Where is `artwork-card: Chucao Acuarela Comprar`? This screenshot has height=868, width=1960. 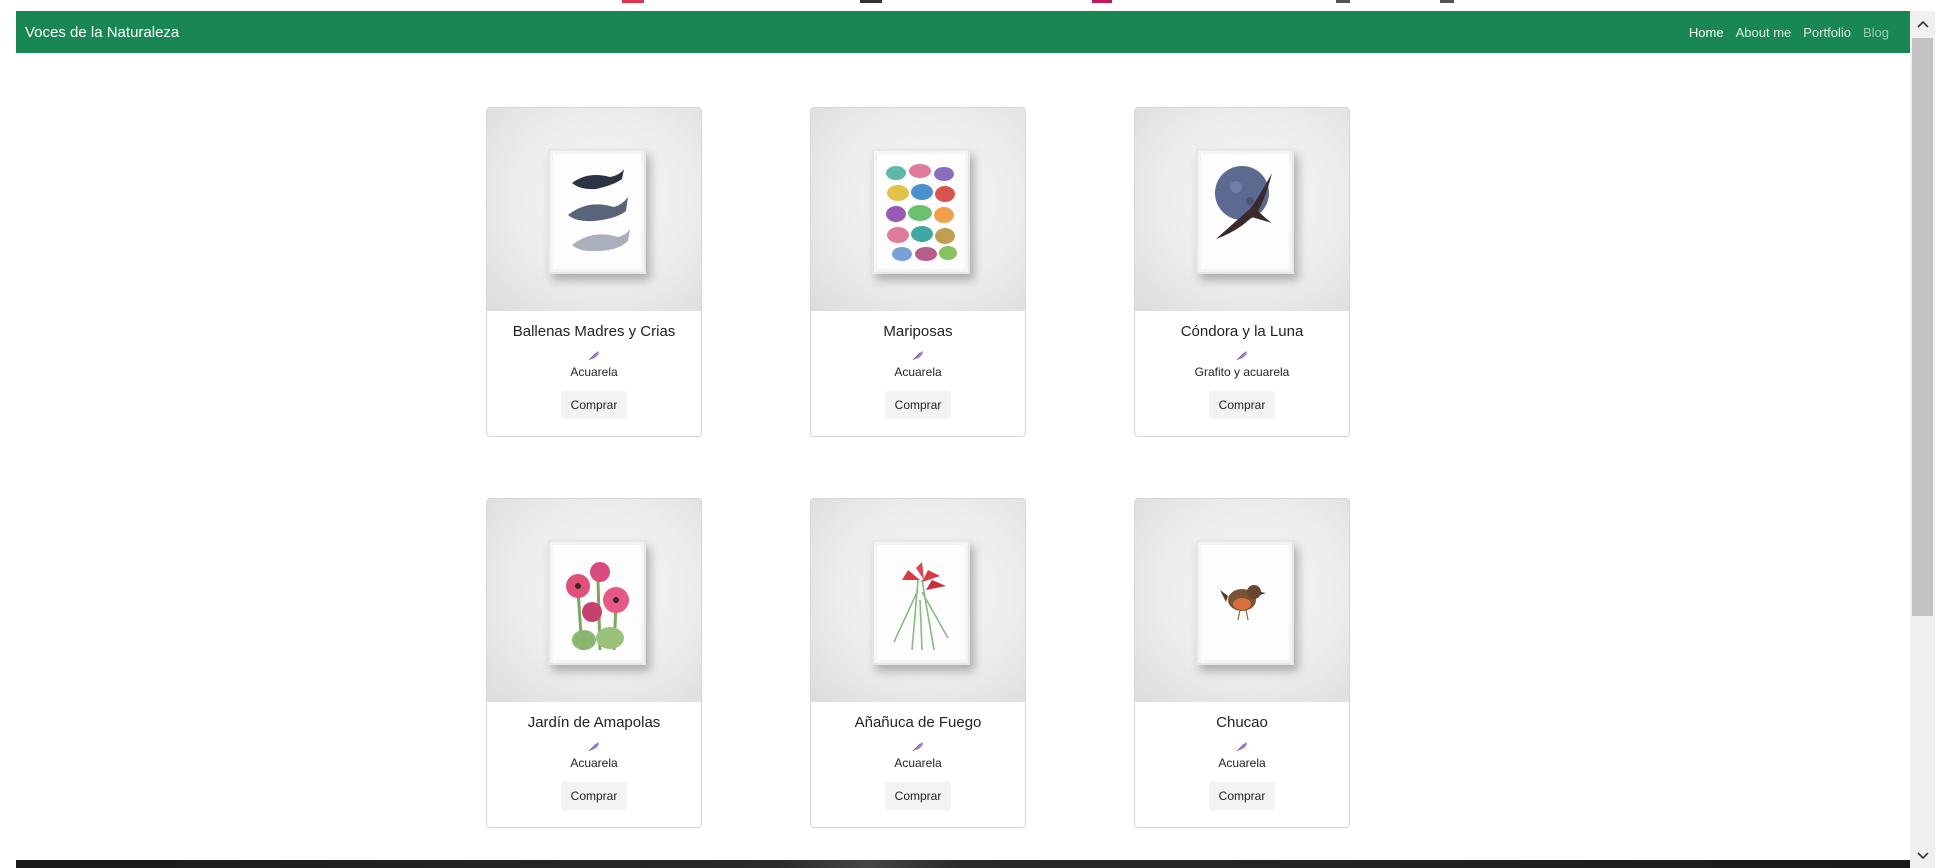
artwork-card: Chucao Acuarela Comprar is located at coordinates (1242, 663).